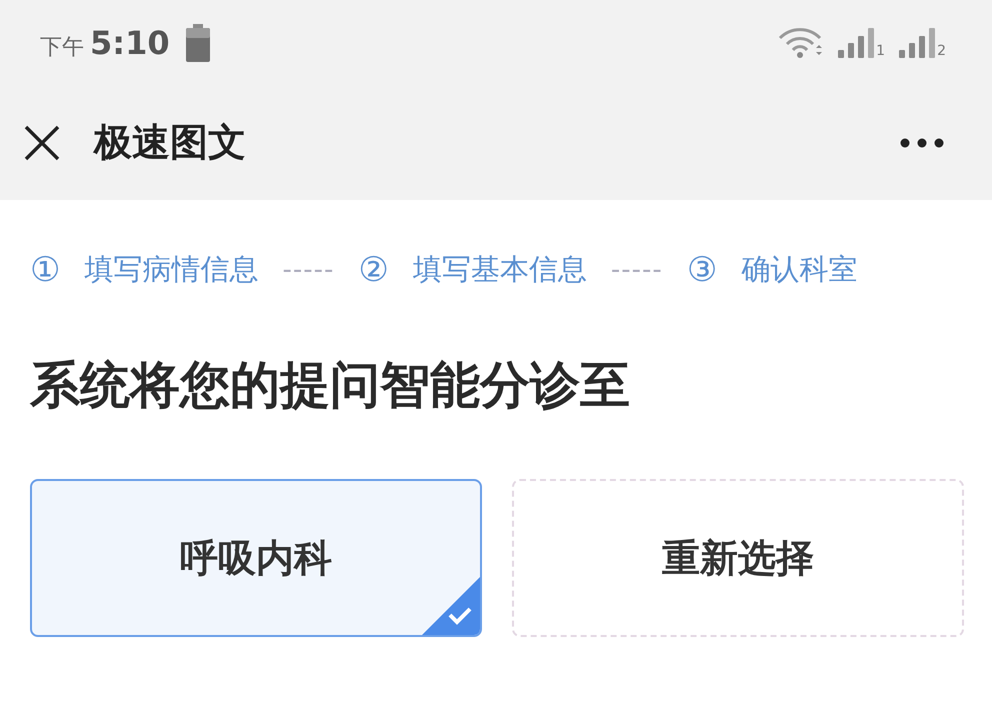  I want to click on step-number: ③, so click(702, 270).